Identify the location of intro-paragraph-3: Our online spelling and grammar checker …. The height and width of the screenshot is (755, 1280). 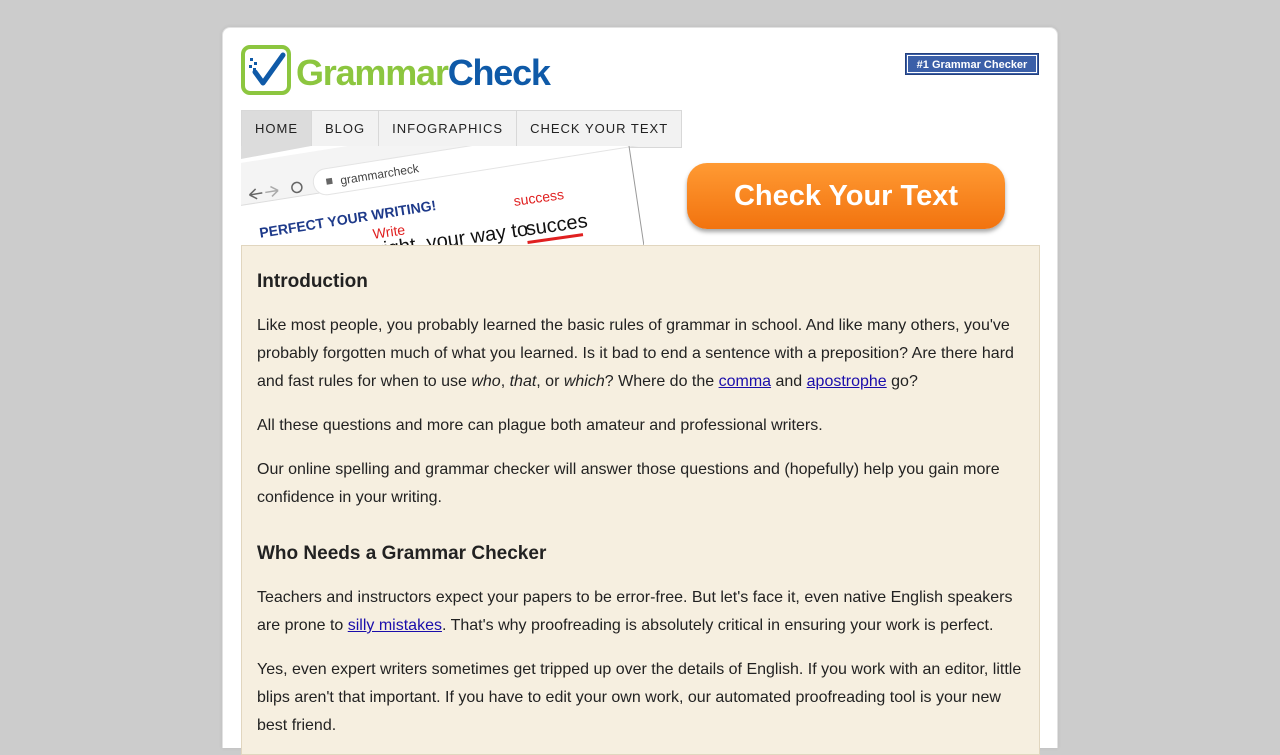
(628, 483).